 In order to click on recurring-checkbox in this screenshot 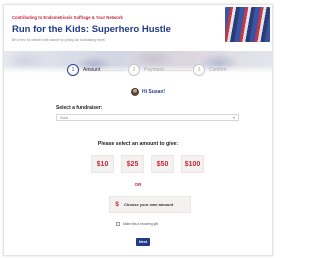, I will do `click(118, 224)`.